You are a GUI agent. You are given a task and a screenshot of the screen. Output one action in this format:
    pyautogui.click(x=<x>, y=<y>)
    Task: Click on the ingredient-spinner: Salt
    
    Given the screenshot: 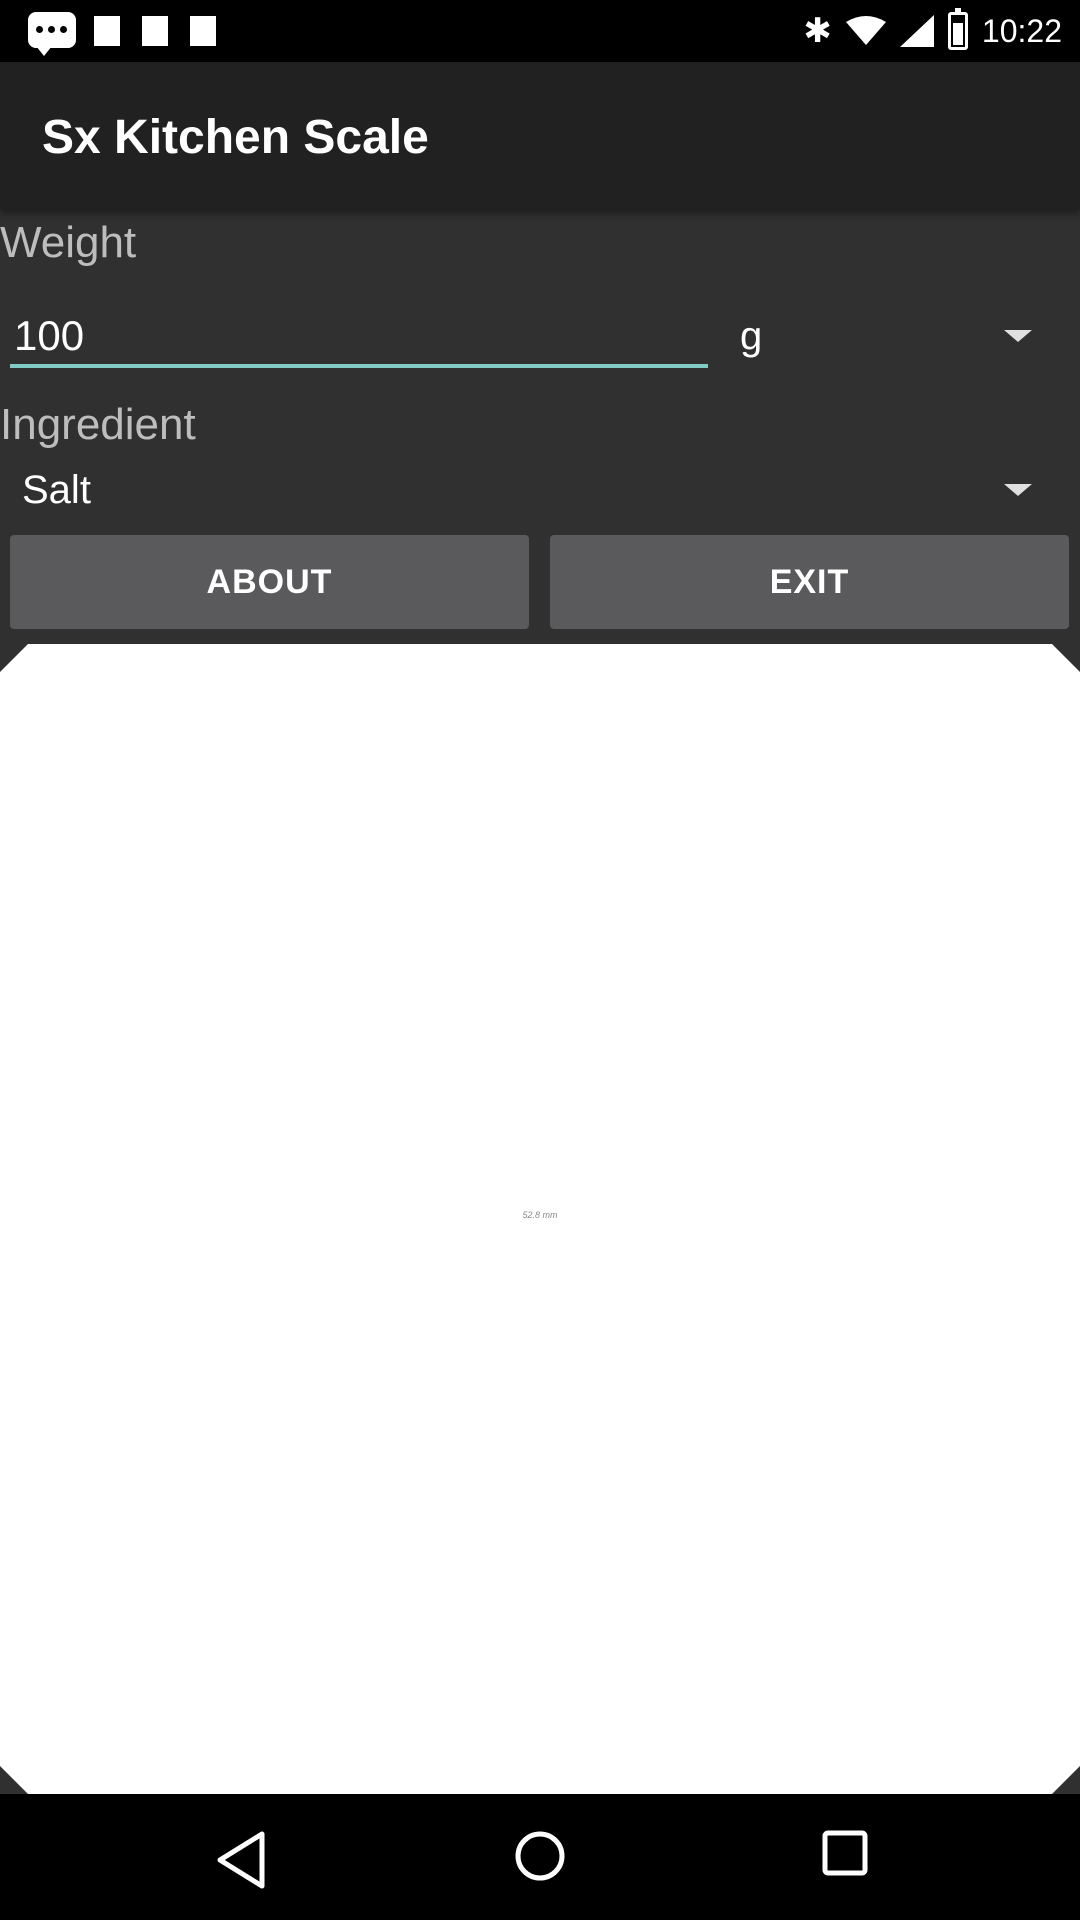 What is the action you would take?
    pyautogui.click(x=542, y=496)
    